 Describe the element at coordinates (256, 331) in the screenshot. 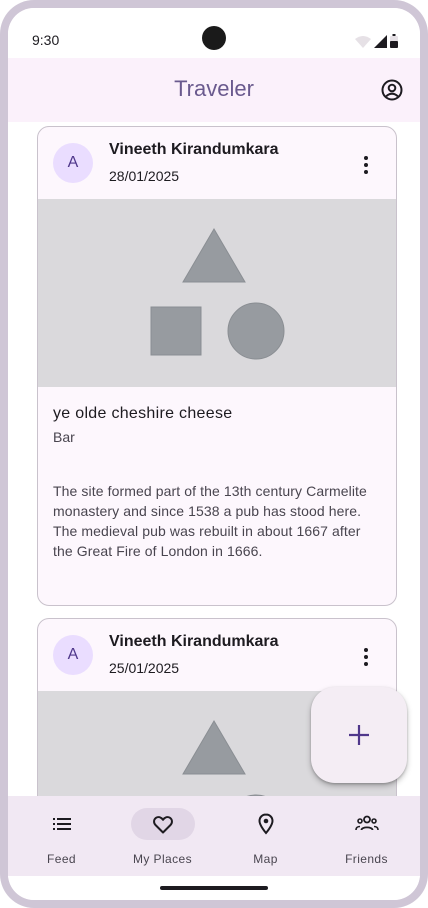

I see `circle-shape` at that location.